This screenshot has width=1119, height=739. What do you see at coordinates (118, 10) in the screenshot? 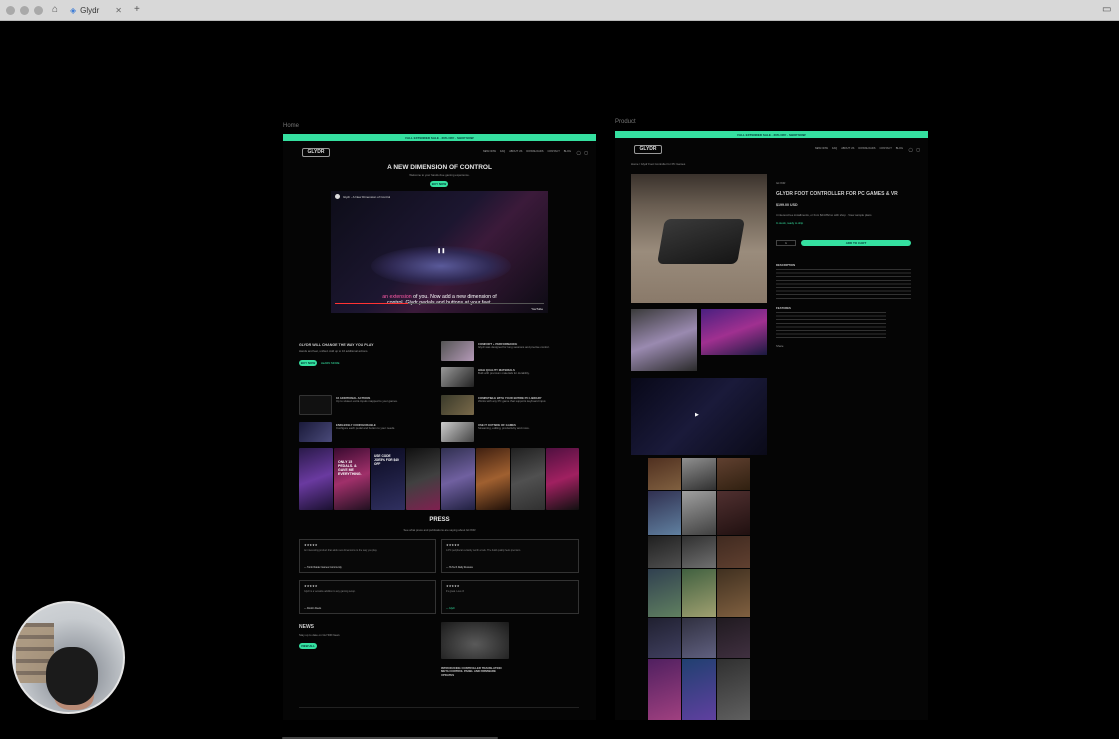
I see `close-tab-icon: ✕` at bounding box center [118, 10].